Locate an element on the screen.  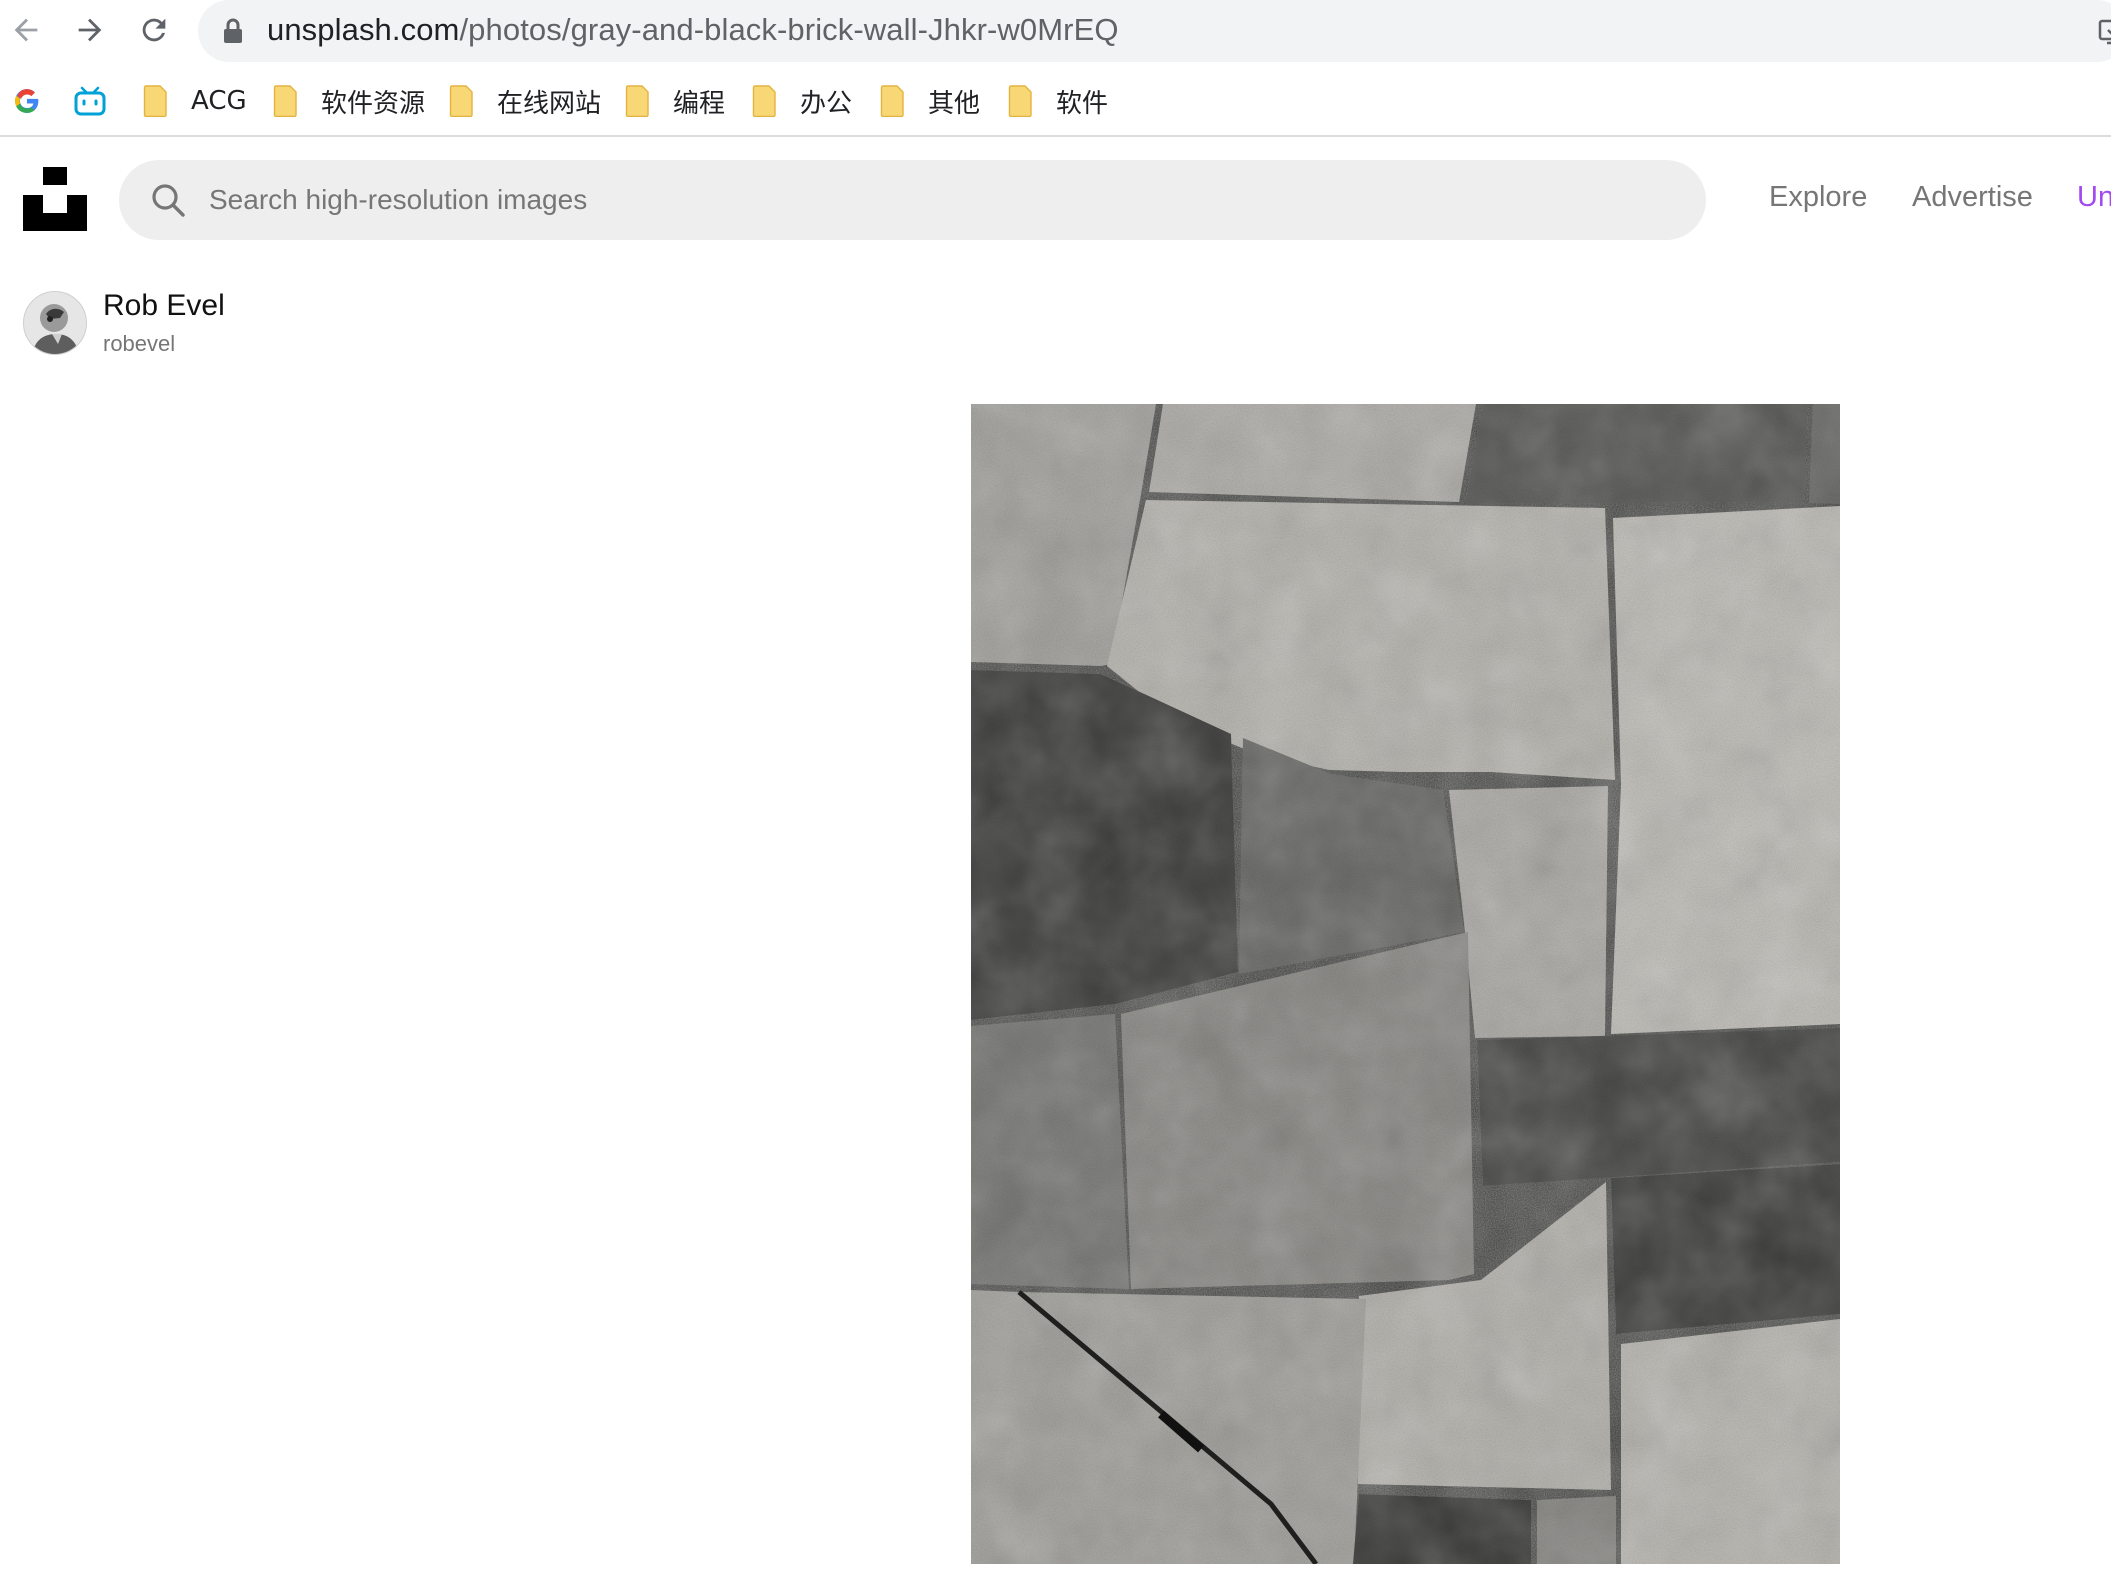
bookmark-label: 其他 is located at coordinates (954, 103).